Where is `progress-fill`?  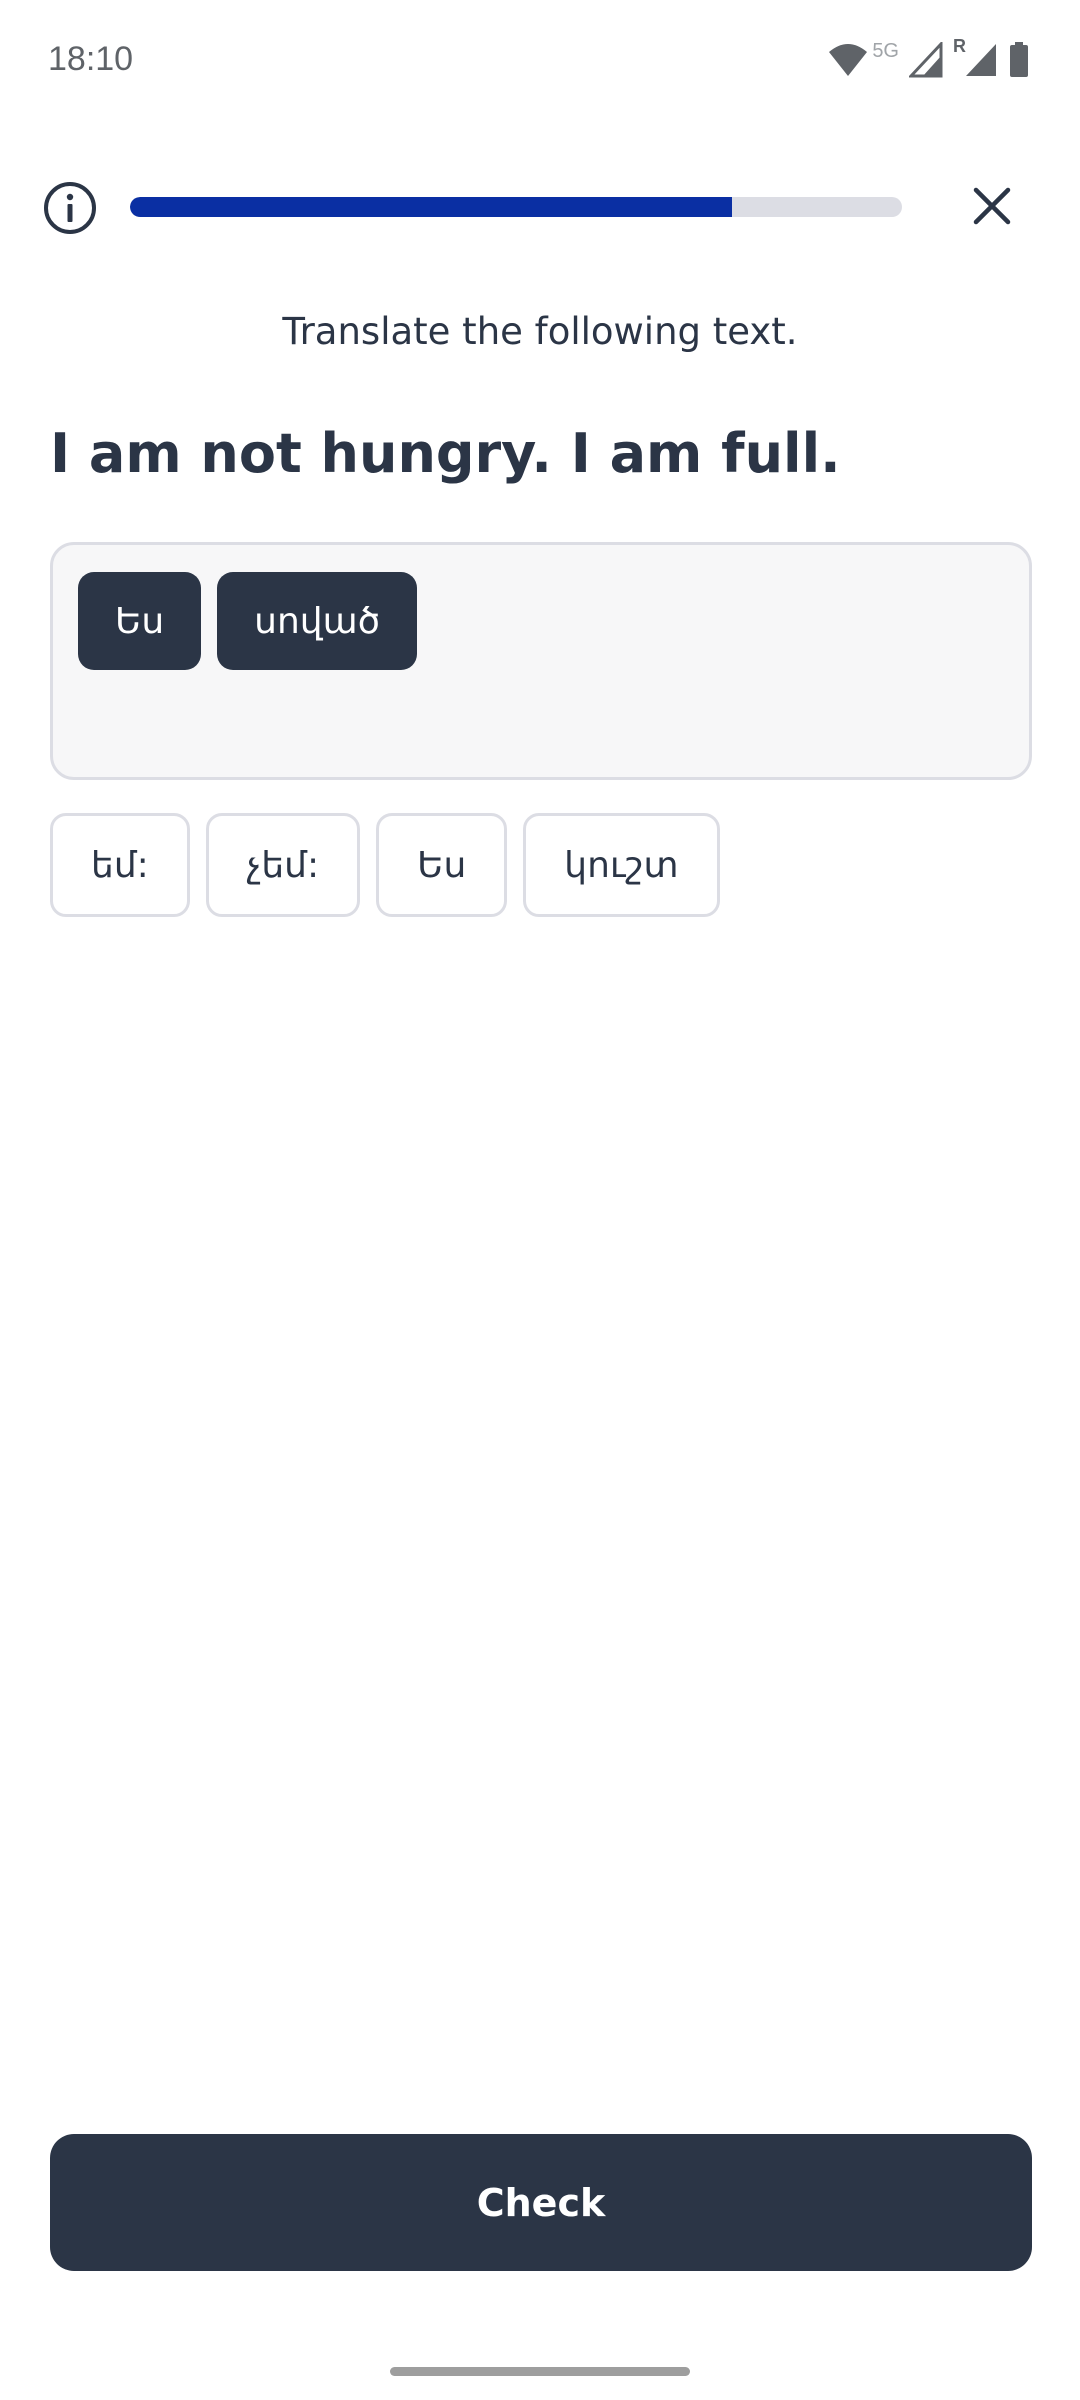
progress-fill is located at coordinates (431, 207).